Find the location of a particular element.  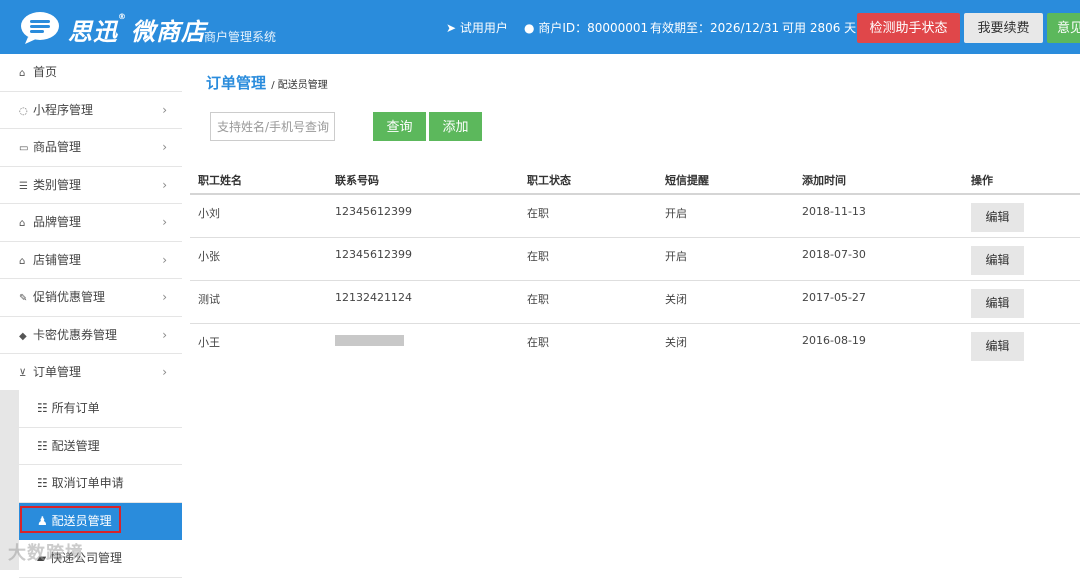

masked-phone is located at coordinates (369, 340).